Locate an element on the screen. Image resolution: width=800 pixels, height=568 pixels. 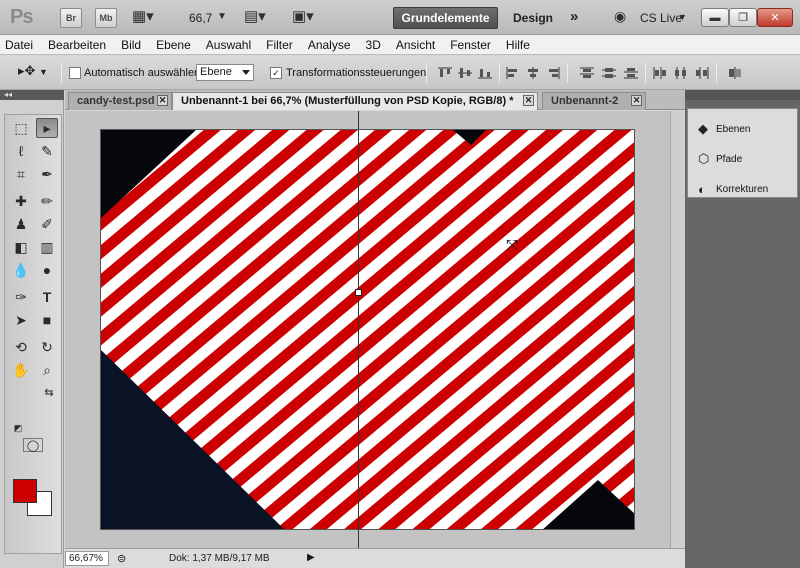
3d-rotate-tool-icon: ⟲ is located at coordinates (21, 347).